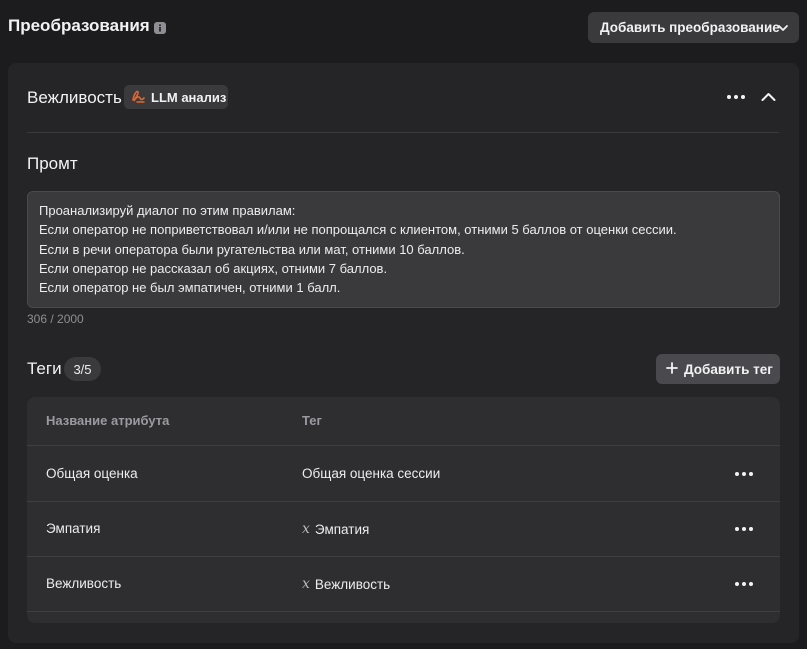 The width and height of the screenshot is (807, 649). What do you see at coordinates (108, 420) in the screenshot?
I see `column-header-attribute: Название атрибута` at bounding box center [108, 420].